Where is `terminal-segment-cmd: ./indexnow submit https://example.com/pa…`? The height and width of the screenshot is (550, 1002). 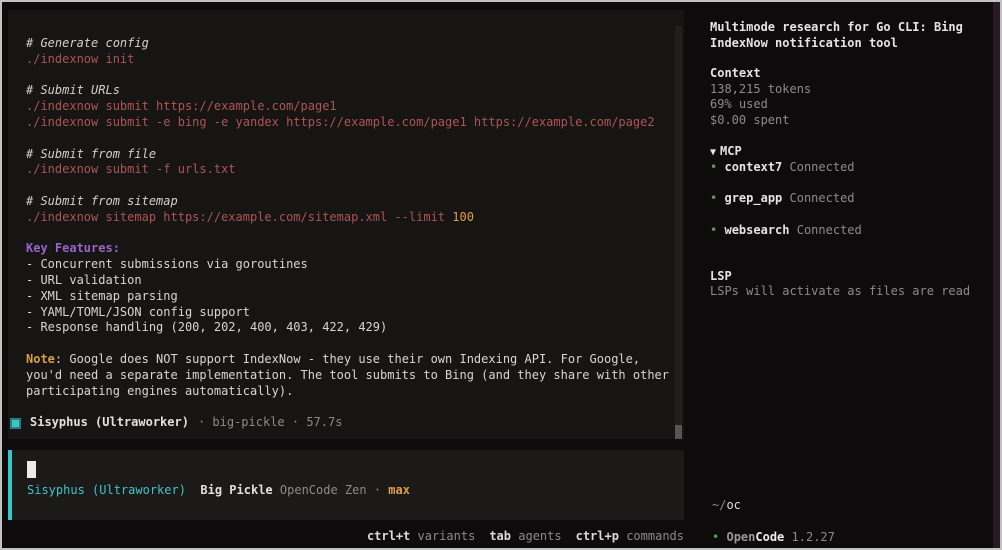
terminal-segment-cmd: ./indexnow submit https://example.com/pa… is located at coordinates (181, 106).